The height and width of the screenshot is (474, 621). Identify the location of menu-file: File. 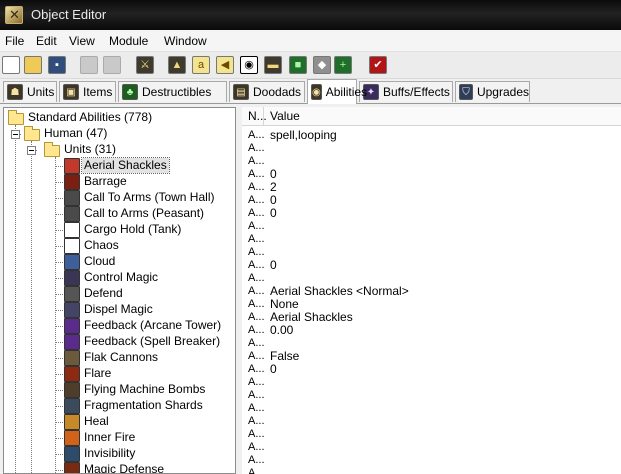
(14, 41).